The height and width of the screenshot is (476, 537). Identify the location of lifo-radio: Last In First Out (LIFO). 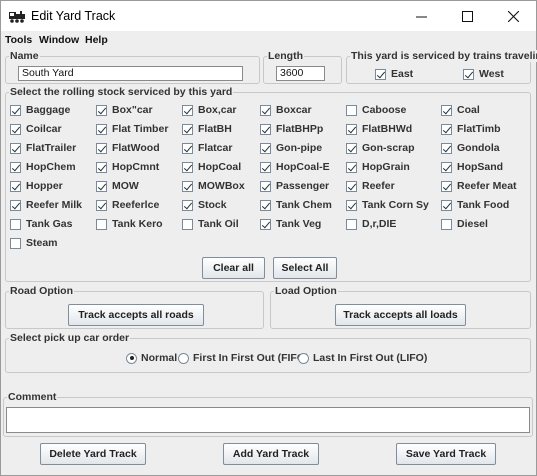
(362, 358).